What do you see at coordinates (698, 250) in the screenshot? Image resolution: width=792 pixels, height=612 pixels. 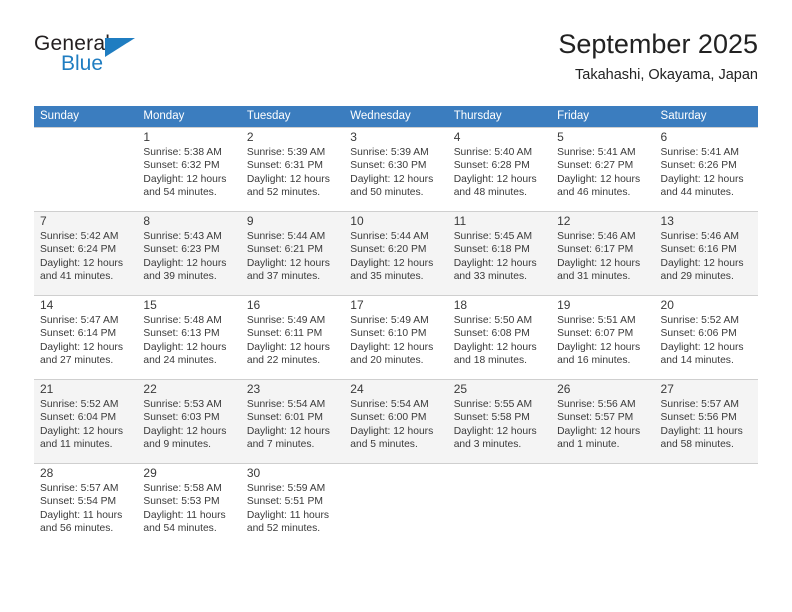 I see `sunset-text: Sunset: 6:16 PM` at bounding box center [698, 250].